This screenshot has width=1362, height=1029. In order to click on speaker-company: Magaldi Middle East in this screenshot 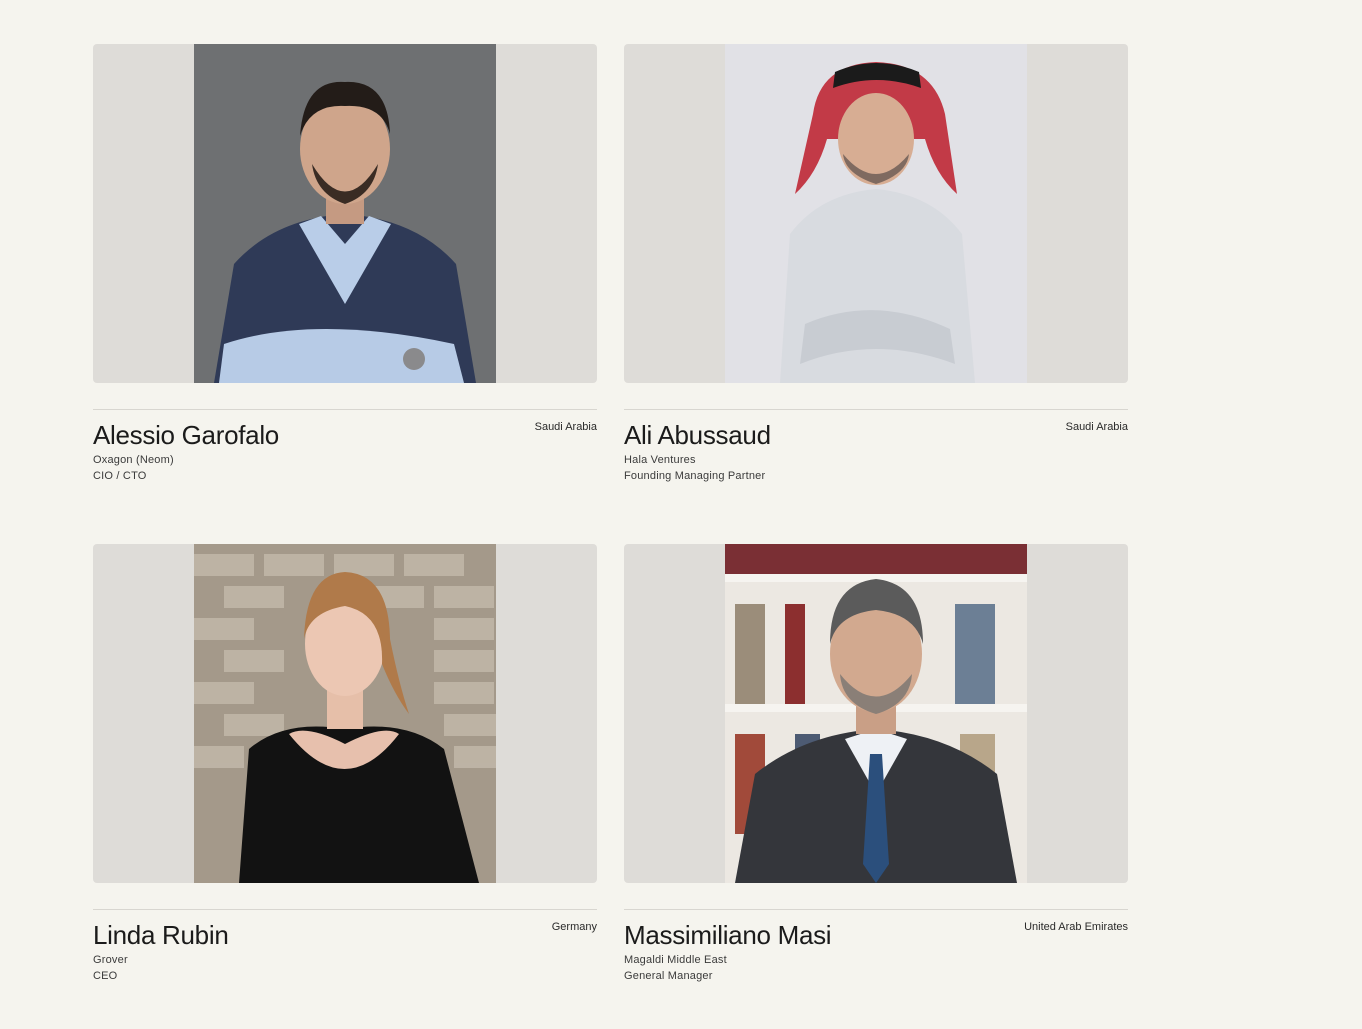, I will do `click(675, 960)`.